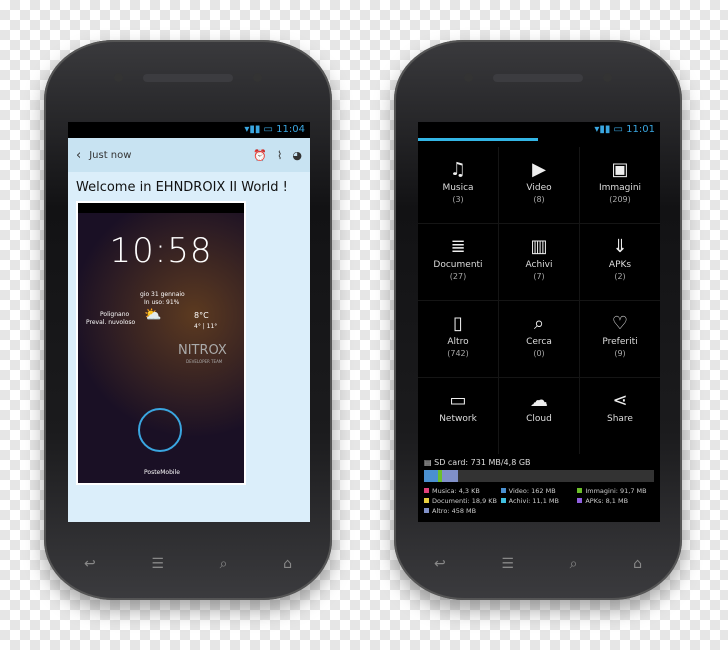  What do you see at coordinates (78, 155) in the screenshot?
I see `back-icon: ‹` at bounding box center [78, 155].